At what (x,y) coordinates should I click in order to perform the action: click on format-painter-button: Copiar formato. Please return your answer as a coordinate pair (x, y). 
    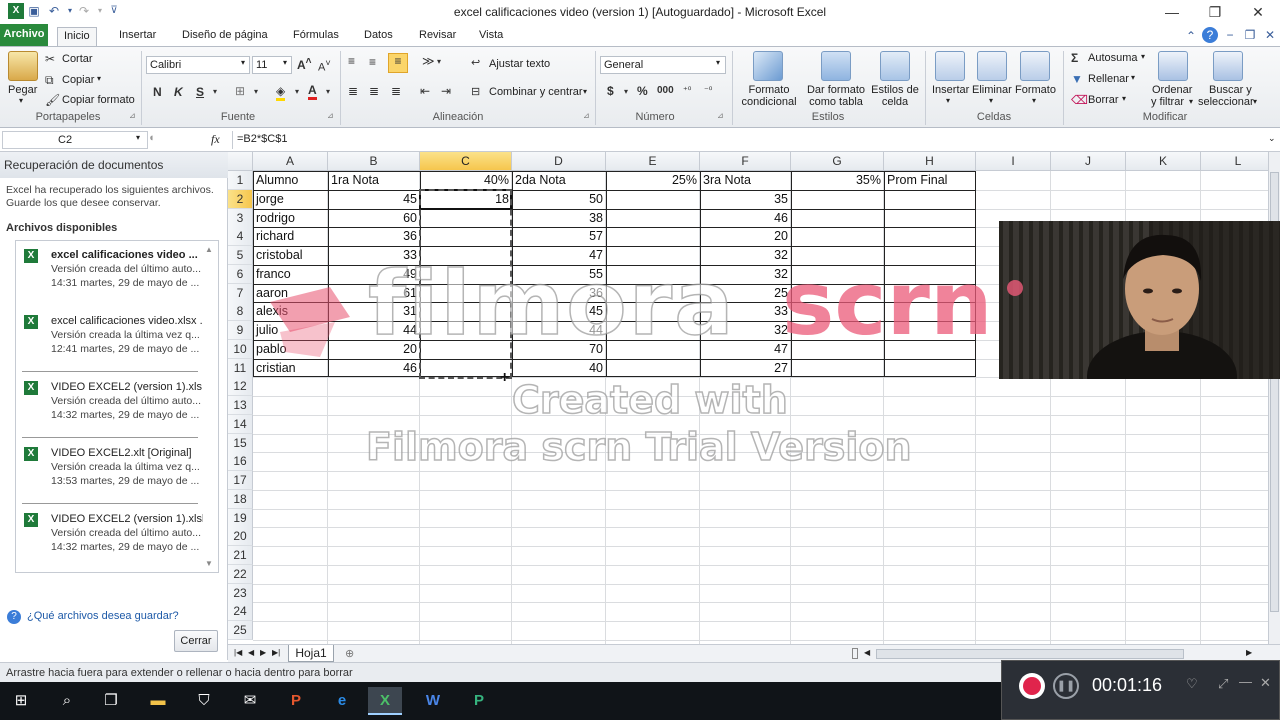
    Looking at the image, I should click on (98, 100).